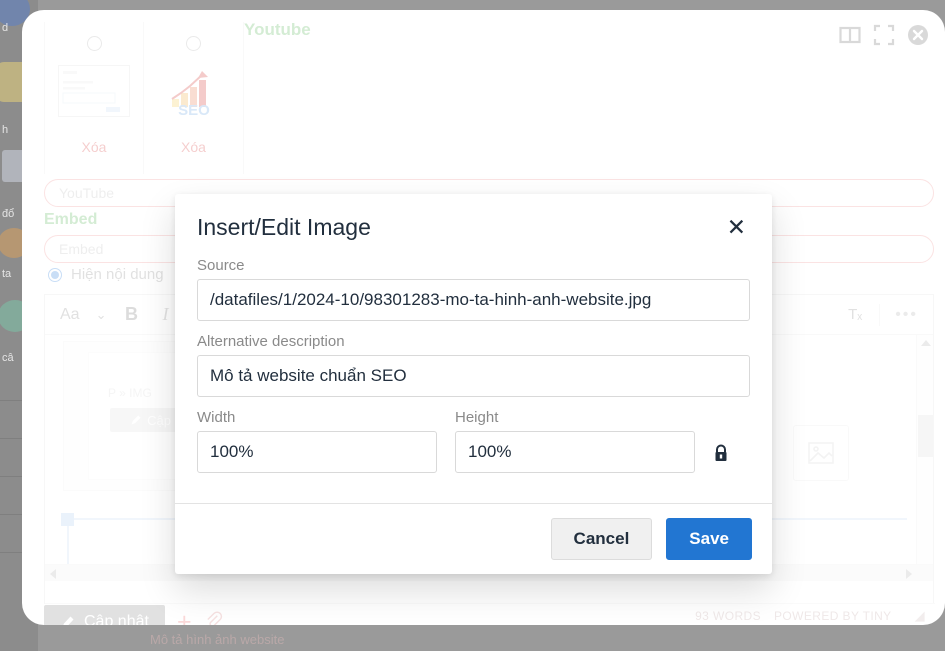 Image resolution: width=945 pixels, height=651 pixels. I want to click on window-controls, so click(884, 35).